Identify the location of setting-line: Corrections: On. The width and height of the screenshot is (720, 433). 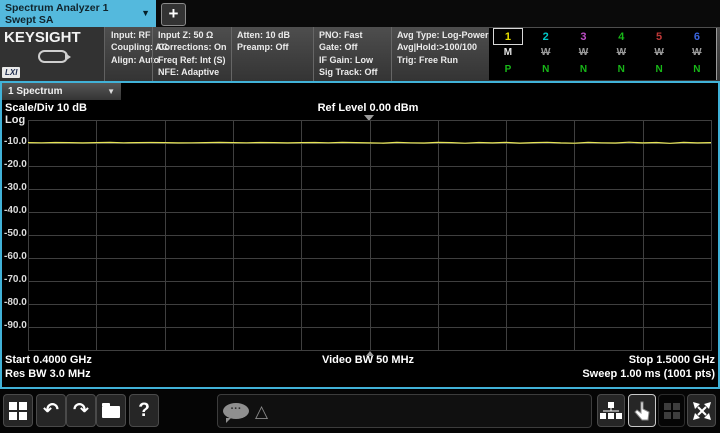
(192, 47).